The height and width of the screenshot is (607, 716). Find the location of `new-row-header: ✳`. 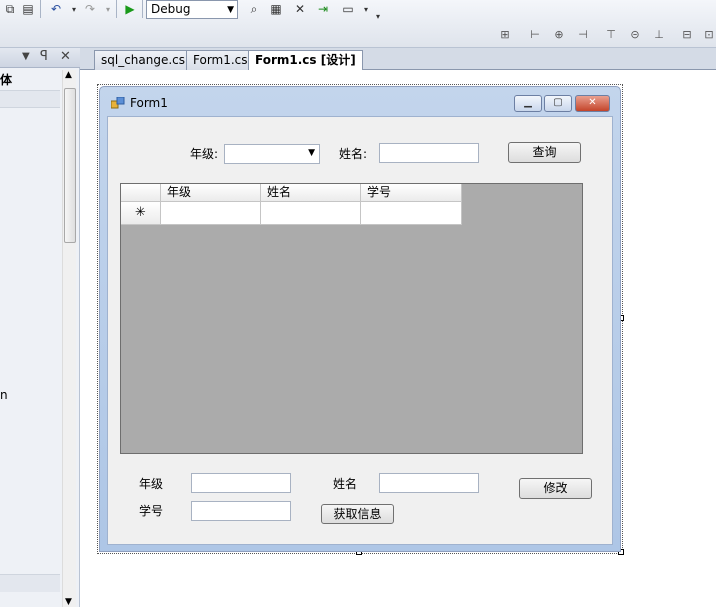

new-row-header: ✳ is located at coordinates (141, 213).